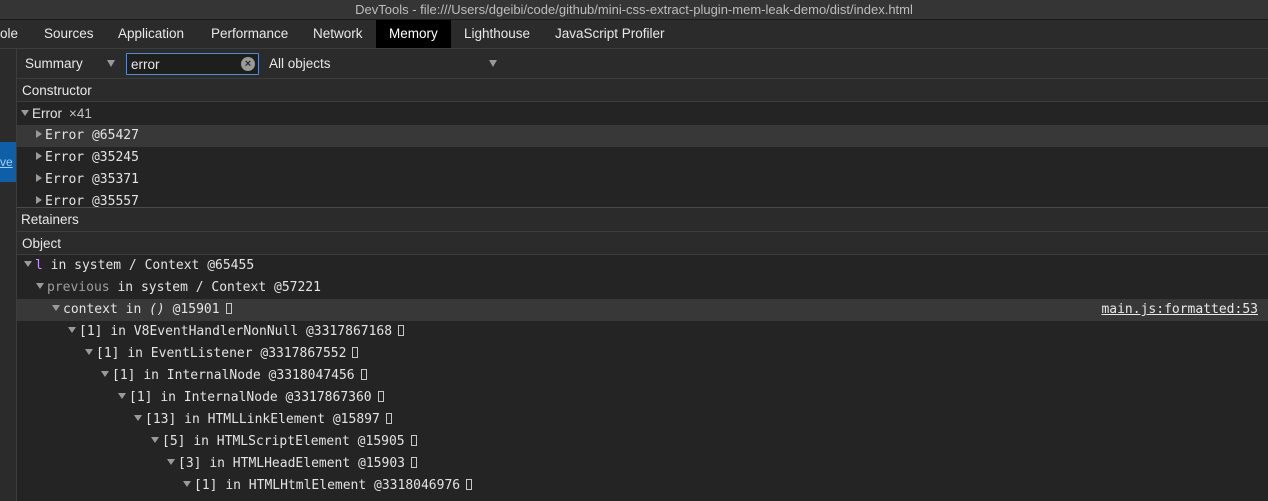  What do you see at coordinates (260, 375) in the screenshot?
I see `retainer-object: InternalNode @3318047456` at bounding box center [260, 375].